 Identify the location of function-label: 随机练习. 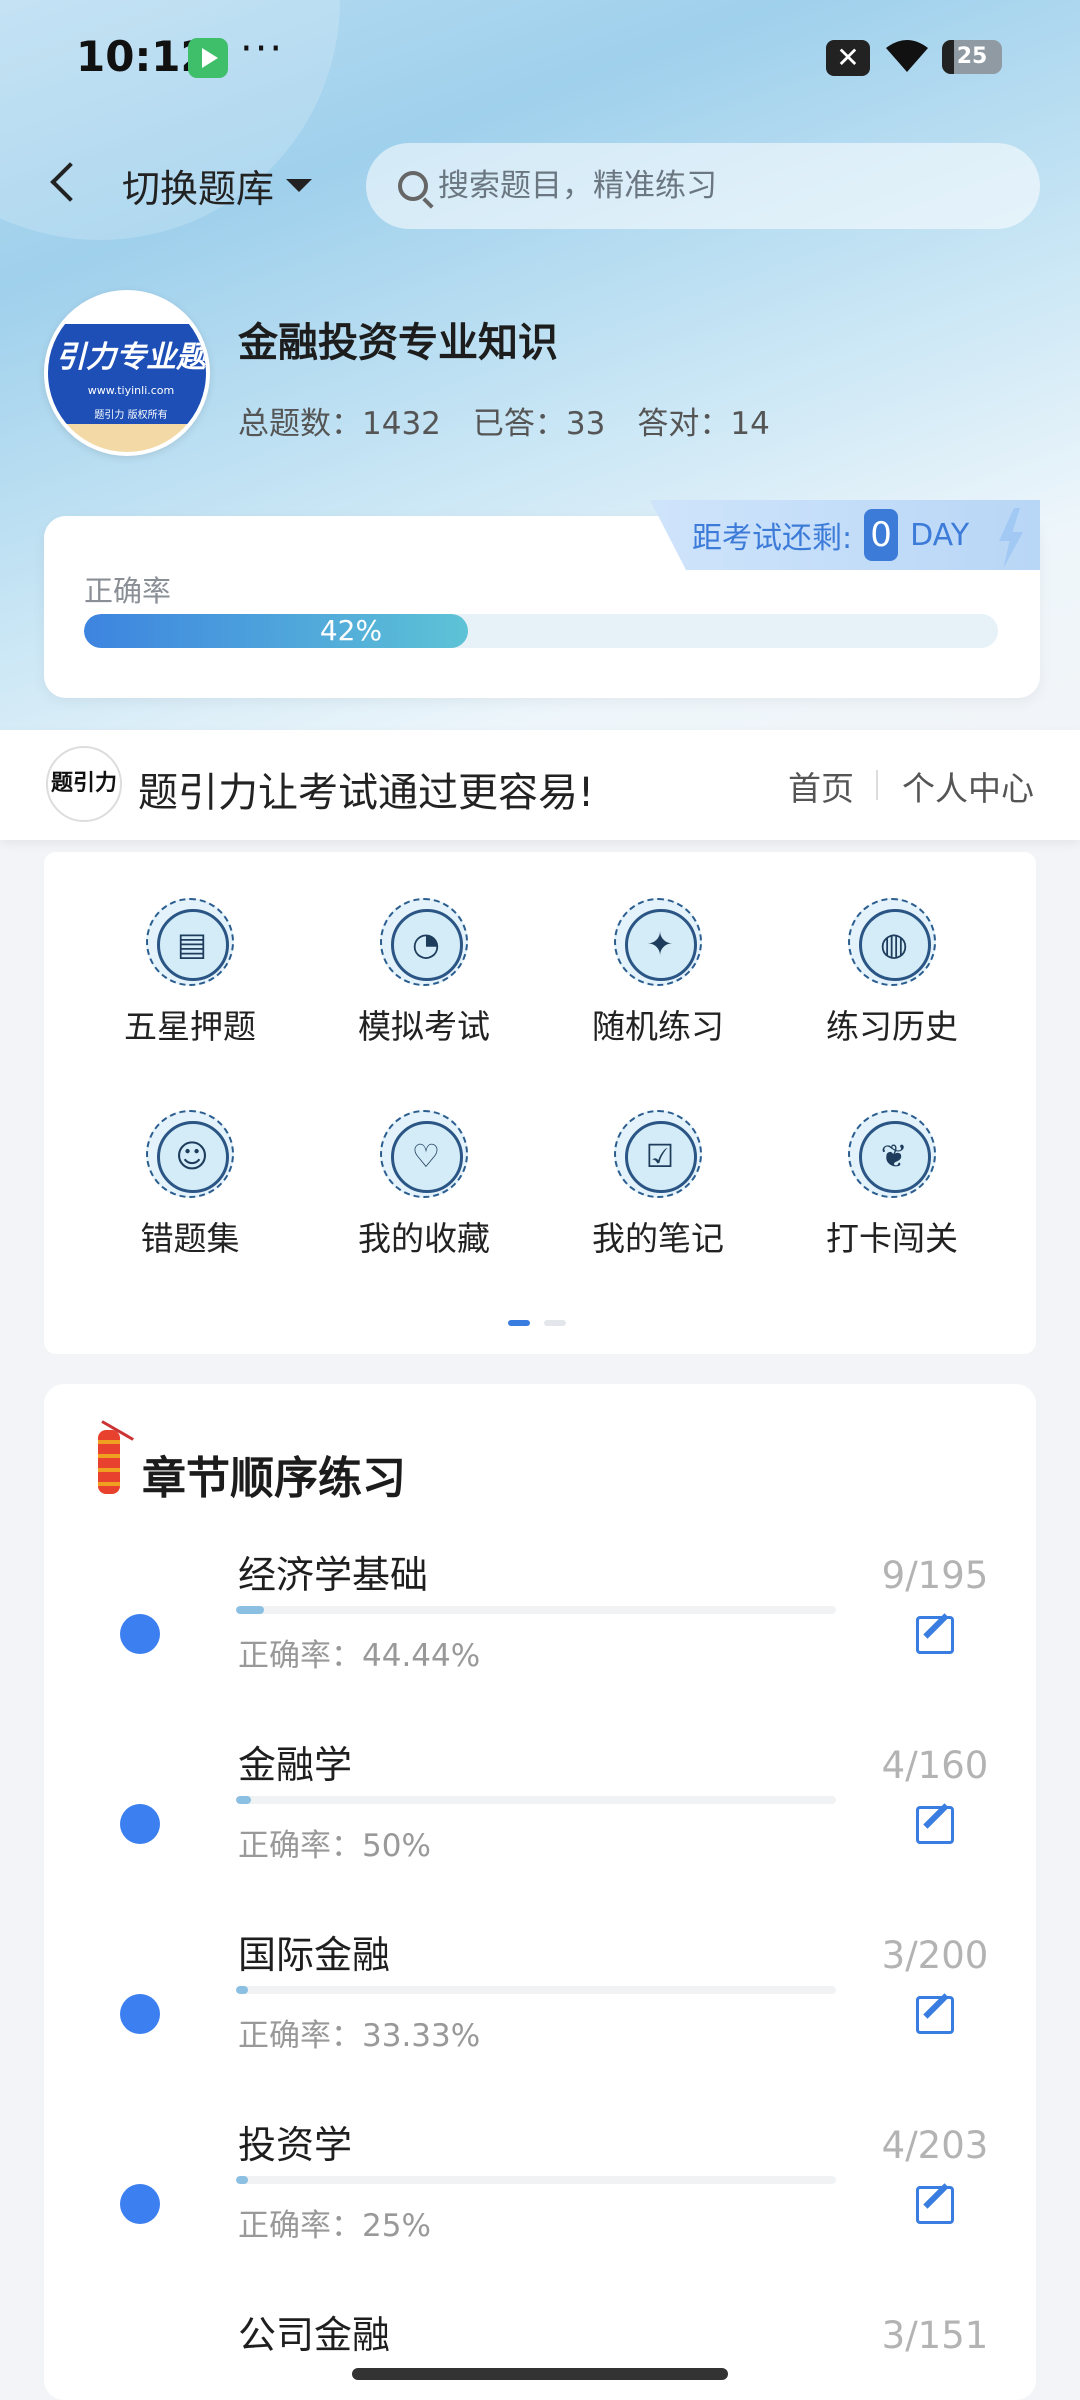
(658, 1026).